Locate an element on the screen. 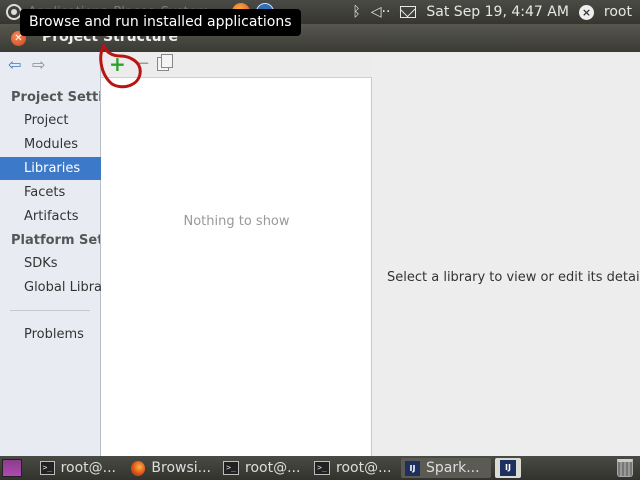  nav-toolbar: ⇦ ⇨ is located at coordinates (50, 65).